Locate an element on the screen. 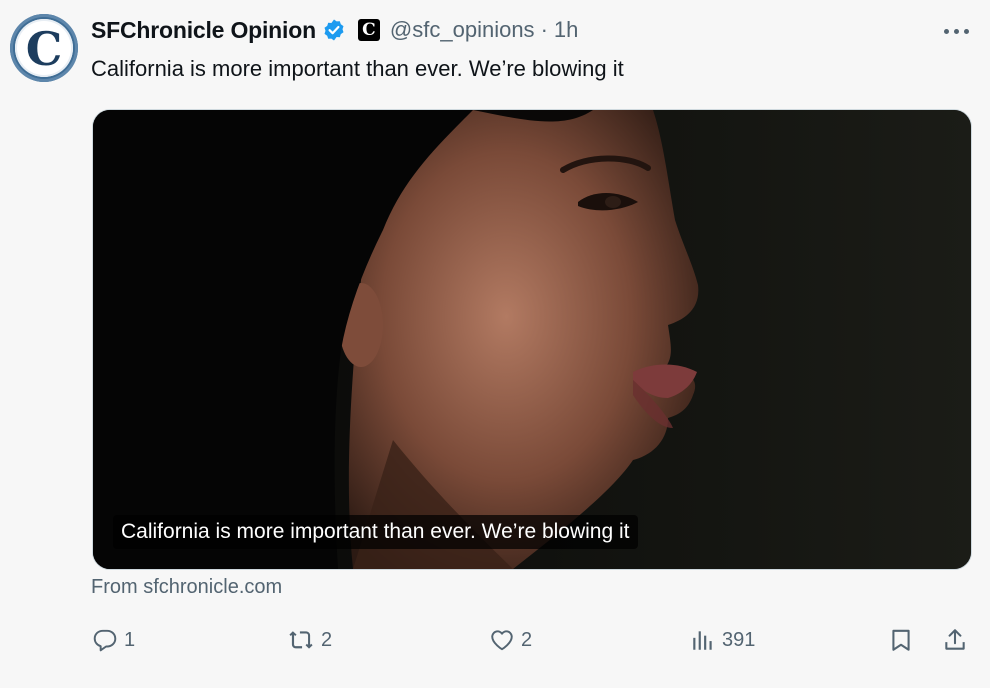 This screenshot has height=688, width=990. repost-button: 2 is located at coordinates (309, 640).